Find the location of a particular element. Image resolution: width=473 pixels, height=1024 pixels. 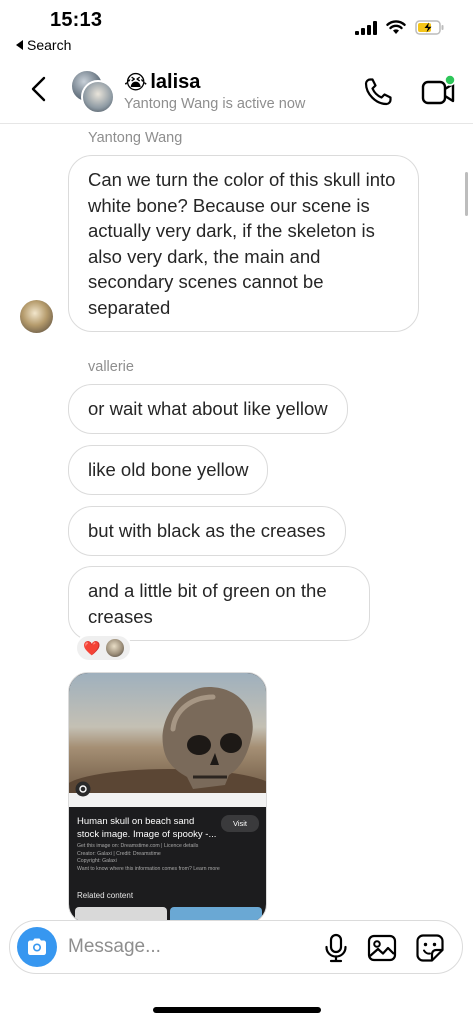

chat-title: 😭 lalisa is located at coordinates (162, 82).